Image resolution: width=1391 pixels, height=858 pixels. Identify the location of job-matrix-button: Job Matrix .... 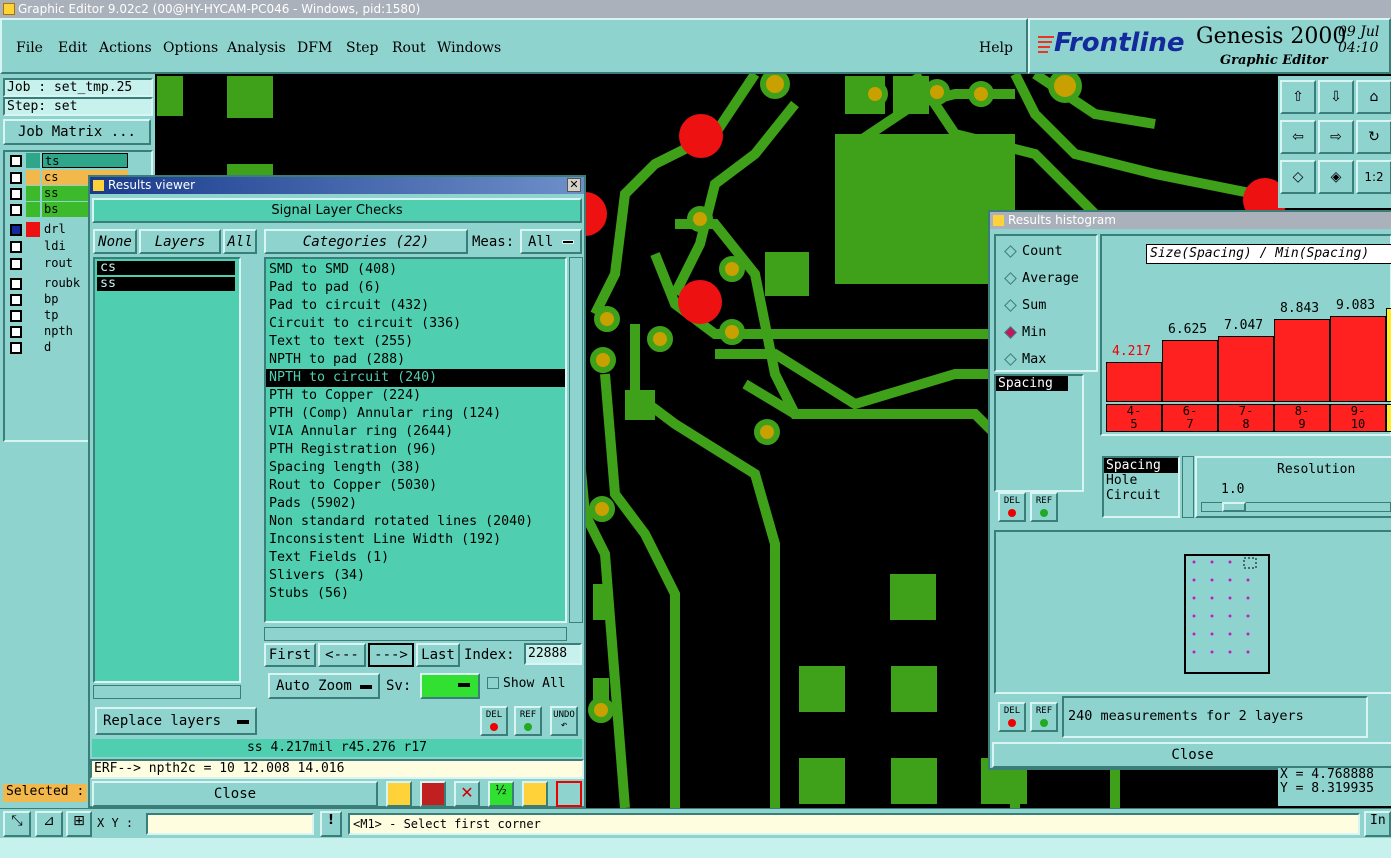
(77, 132).